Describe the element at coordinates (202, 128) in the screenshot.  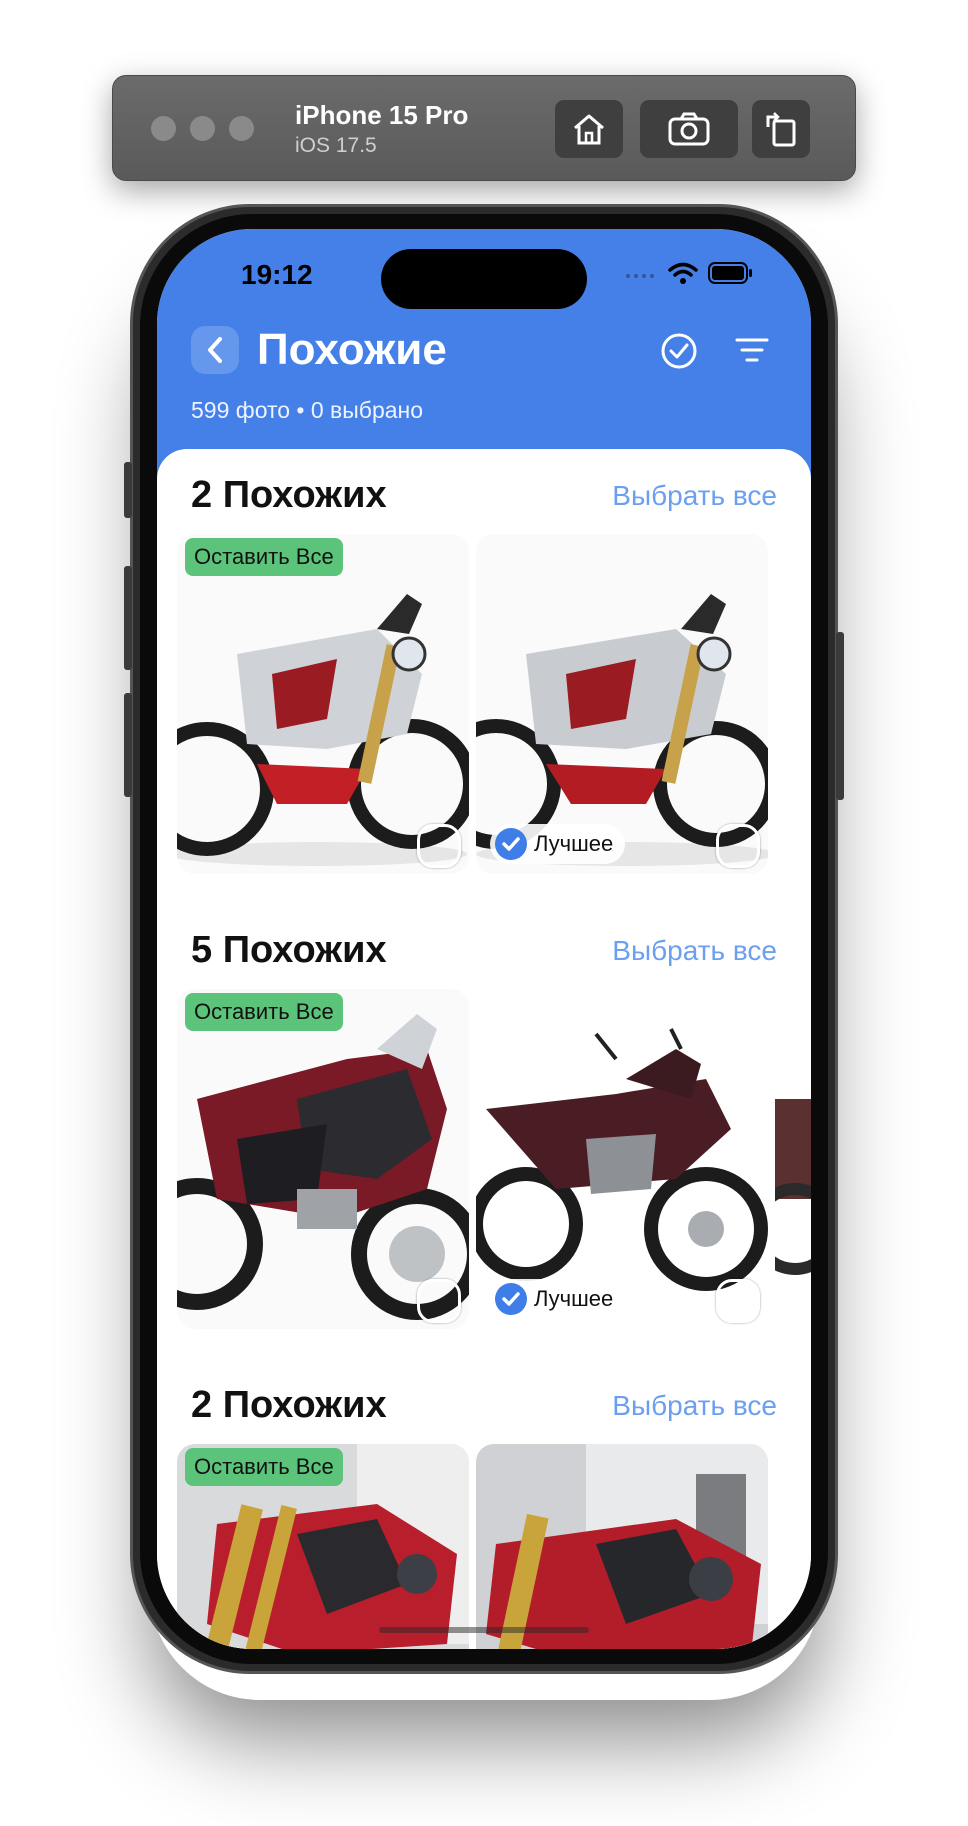
I see `window-minimize-button` at that location.